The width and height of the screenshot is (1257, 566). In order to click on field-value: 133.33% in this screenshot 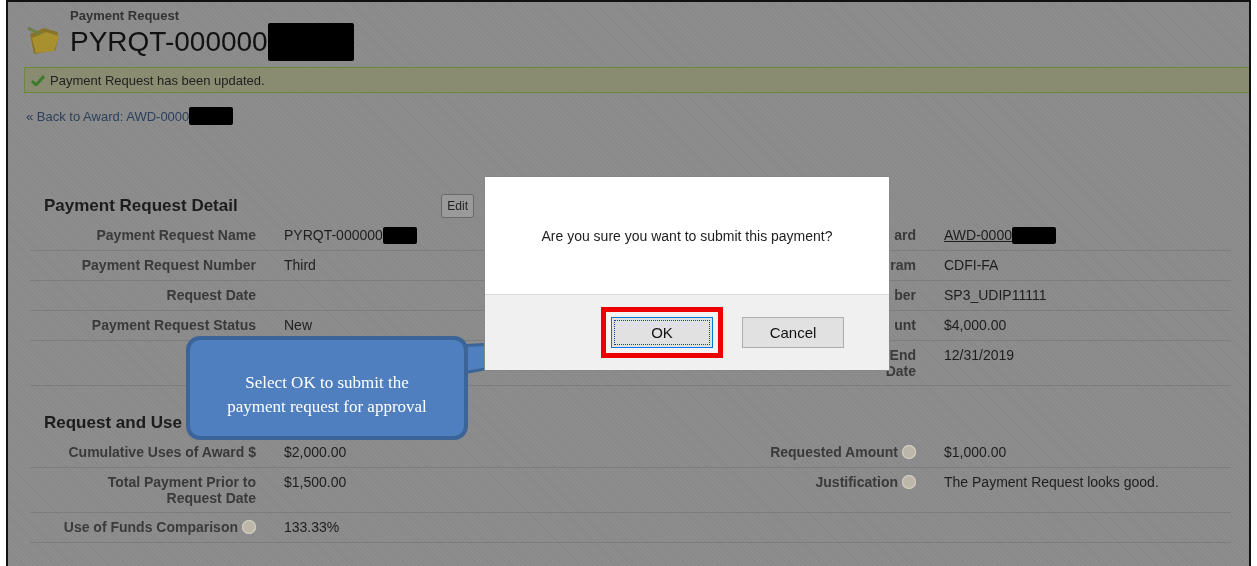, I will do `click(312, 527)`.